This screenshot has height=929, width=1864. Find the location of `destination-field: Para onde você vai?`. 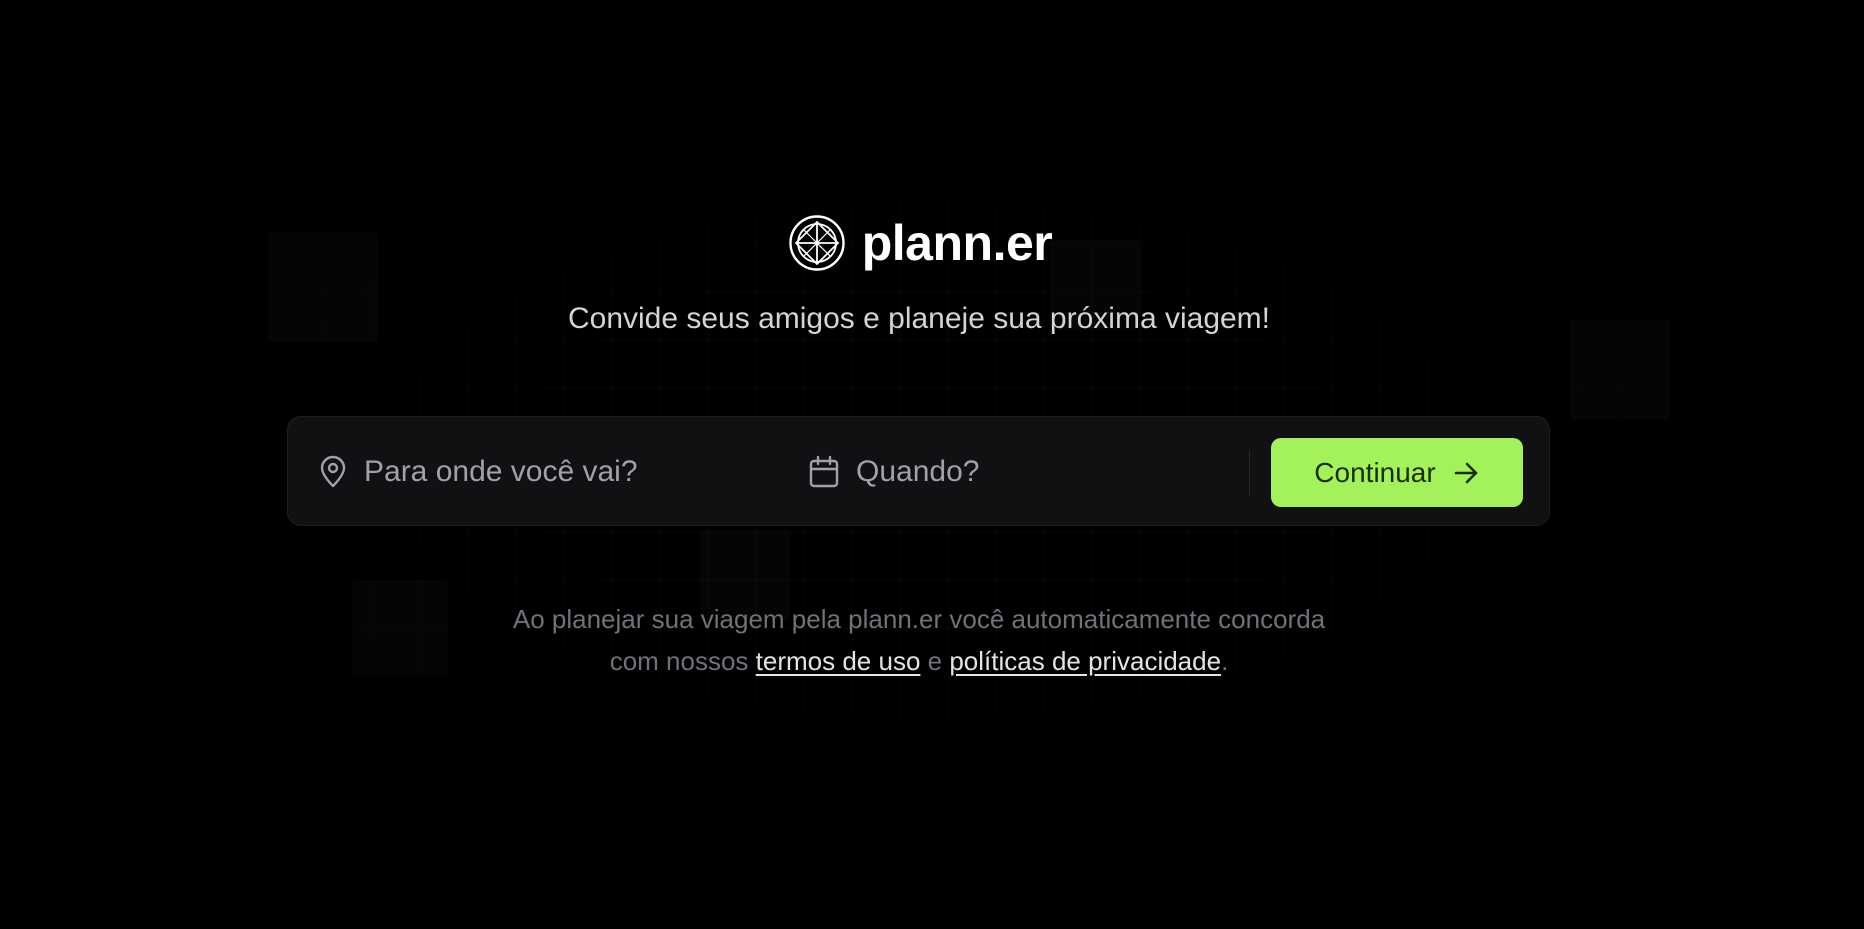

destination-field: Para onde você vai? is located at coordinates (478, 472).